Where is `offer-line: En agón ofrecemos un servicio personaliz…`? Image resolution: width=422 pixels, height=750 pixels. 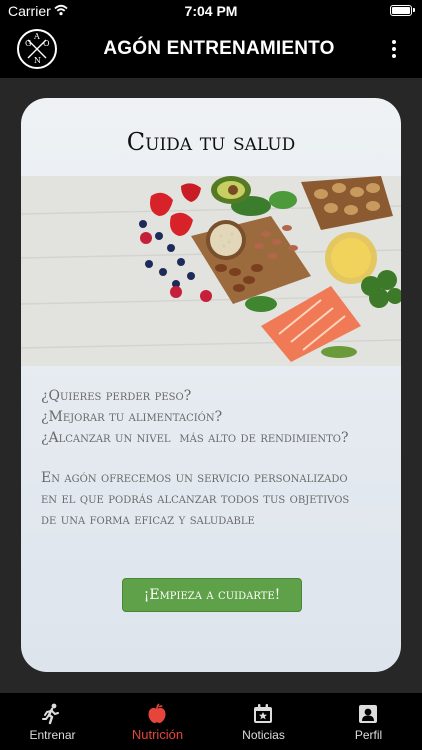 offer-line: En agón ofrecemos un servicio personaliz… is located at coordinates (194, 478).